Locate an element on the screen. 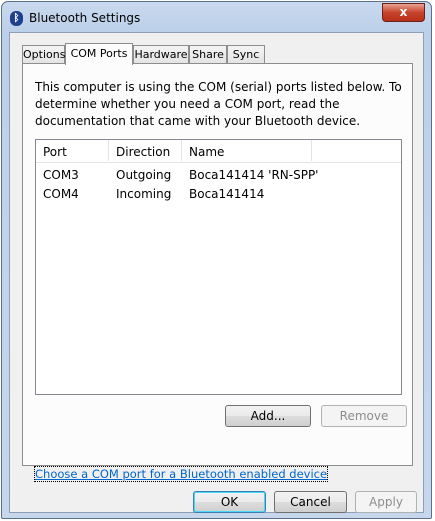 Image resolution: width=435 pixels, height=521 pixels. tab-options: Options is located at coordinates (43, 54).